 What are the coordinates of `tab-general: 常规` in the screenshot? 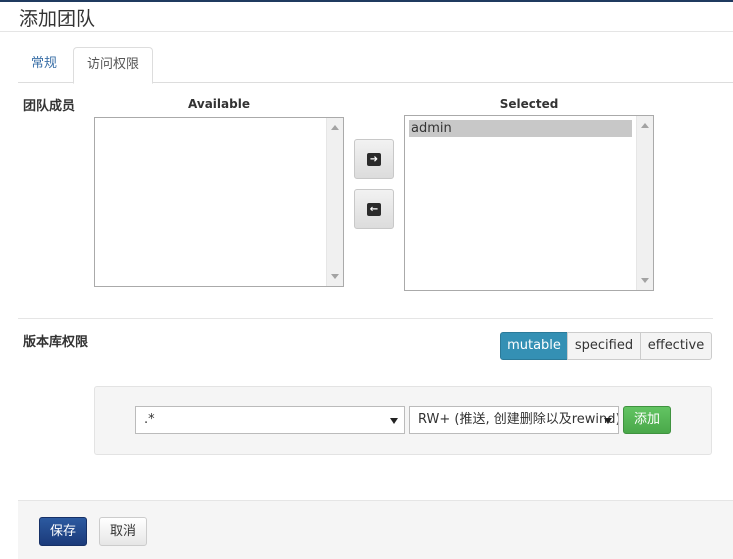 It's located at (44, 65).